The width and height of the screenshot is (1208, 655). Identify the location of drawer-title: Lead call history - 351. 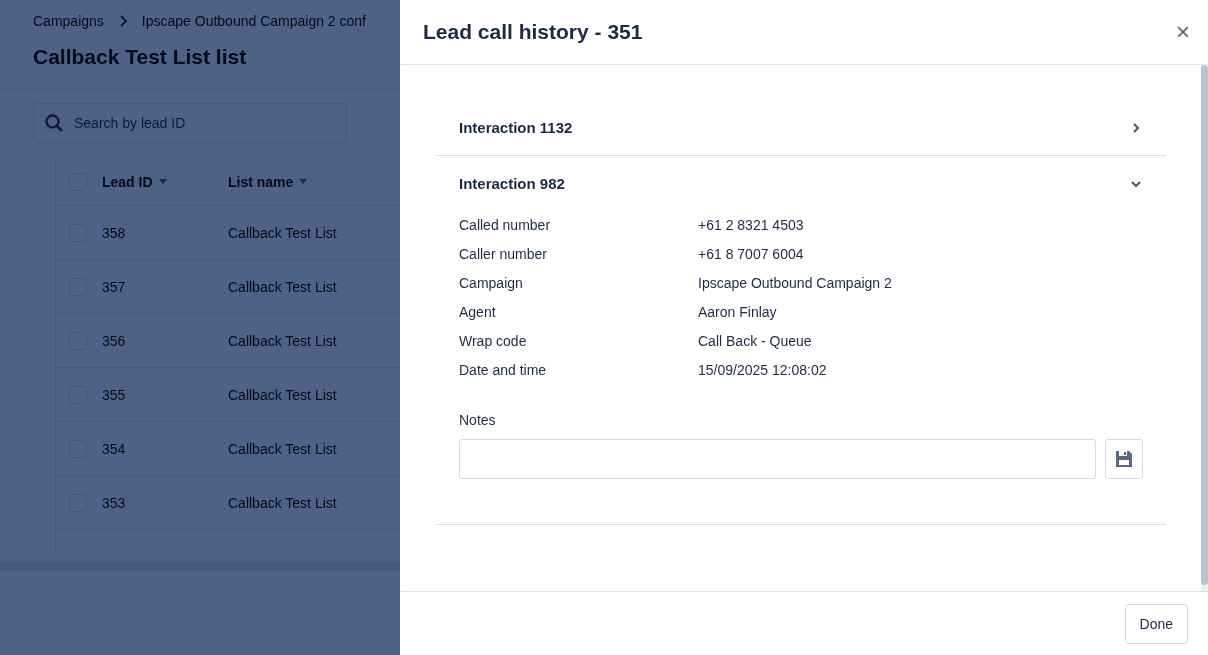
(533, 32).